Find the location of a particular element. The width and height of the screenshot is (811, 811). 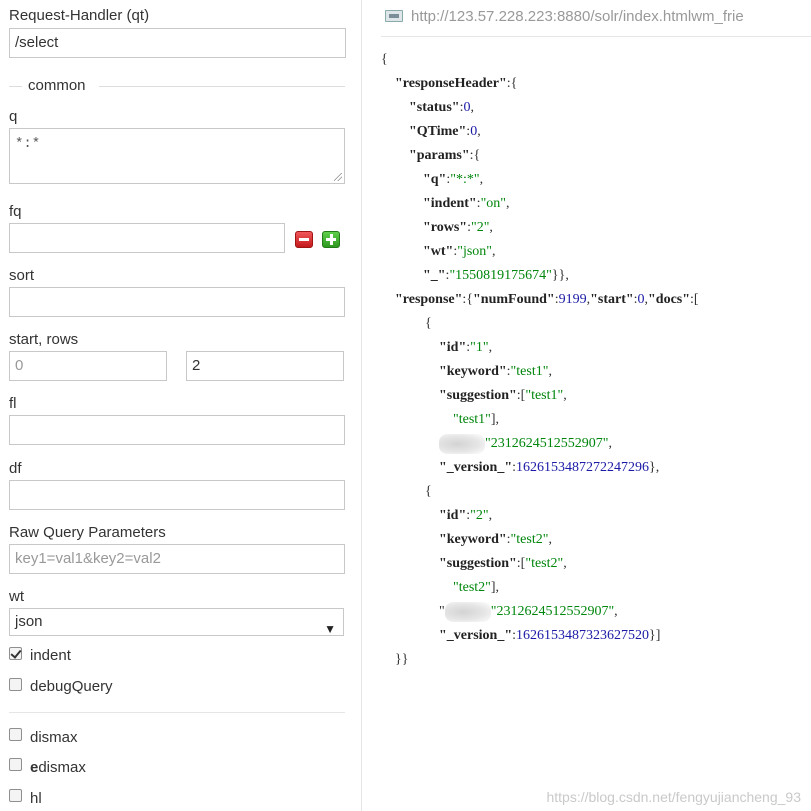

json-line: "_version_":1626153487272247296}, is located at coordinates (549, 467).